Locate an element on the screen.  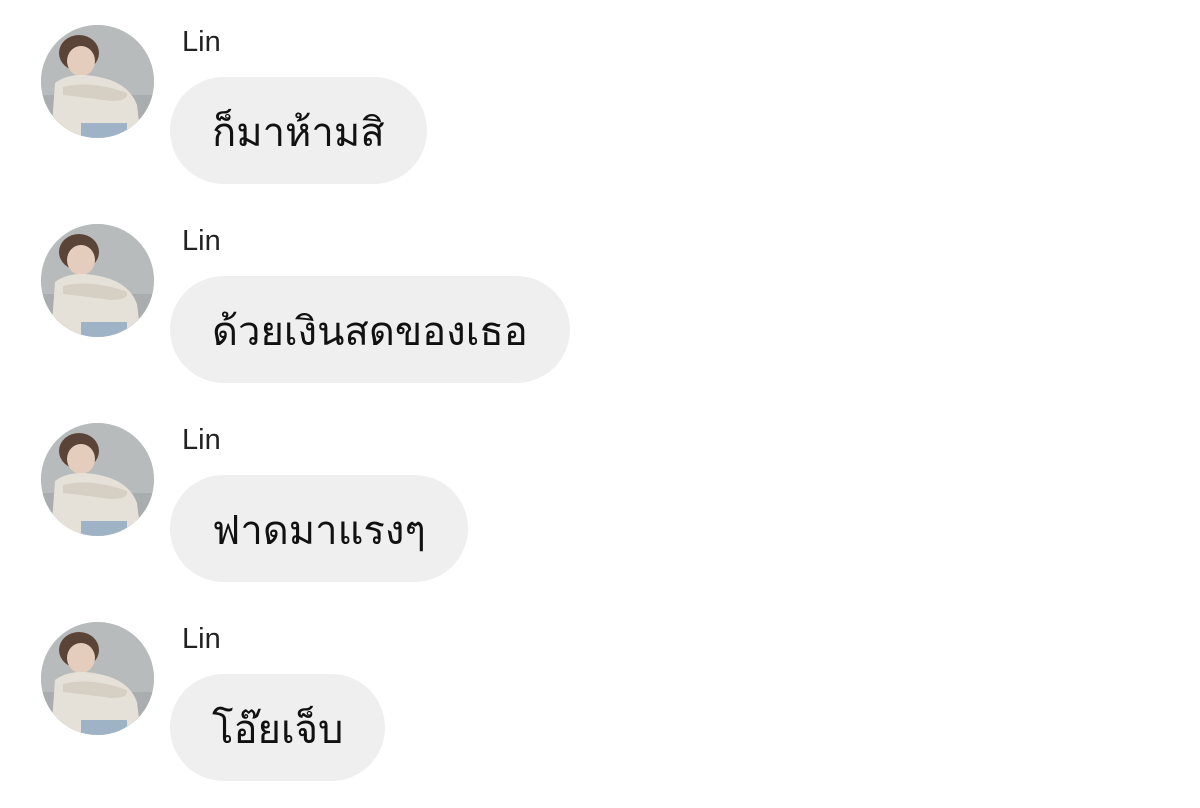
message-text: ด้วยเงินสดของเธอ is located at coordinates (370, 331).